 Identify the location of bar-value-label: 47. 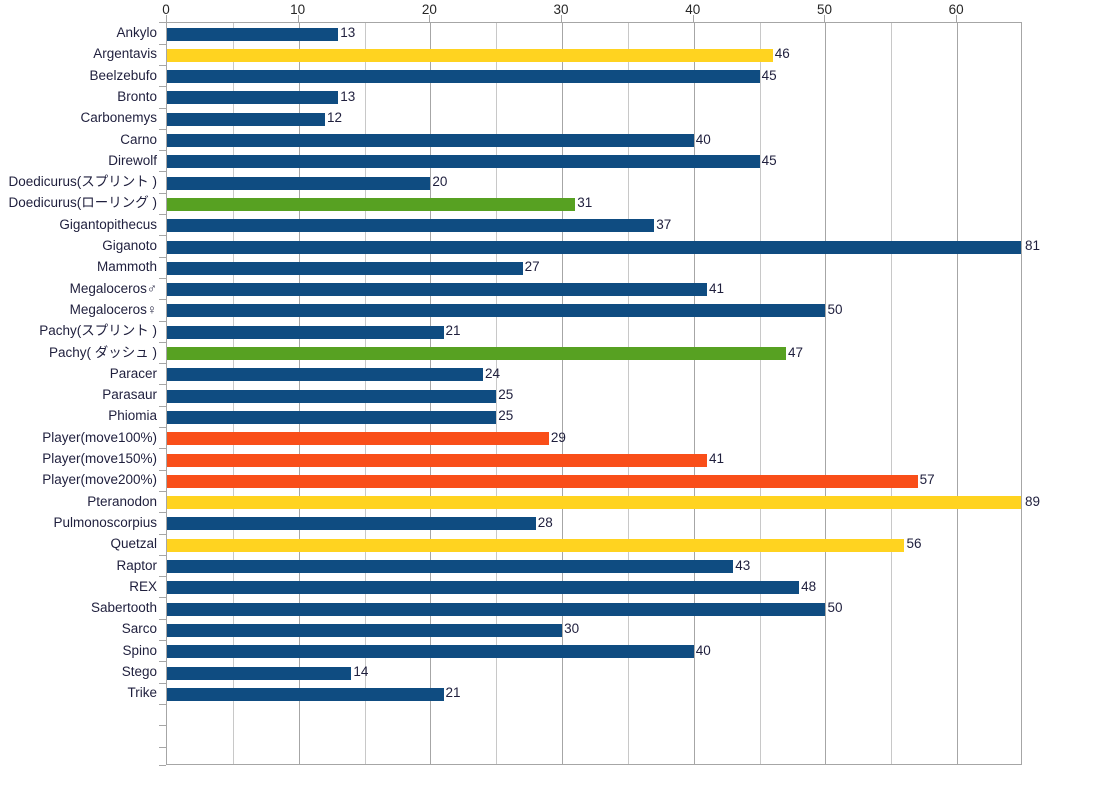
(795, 352).